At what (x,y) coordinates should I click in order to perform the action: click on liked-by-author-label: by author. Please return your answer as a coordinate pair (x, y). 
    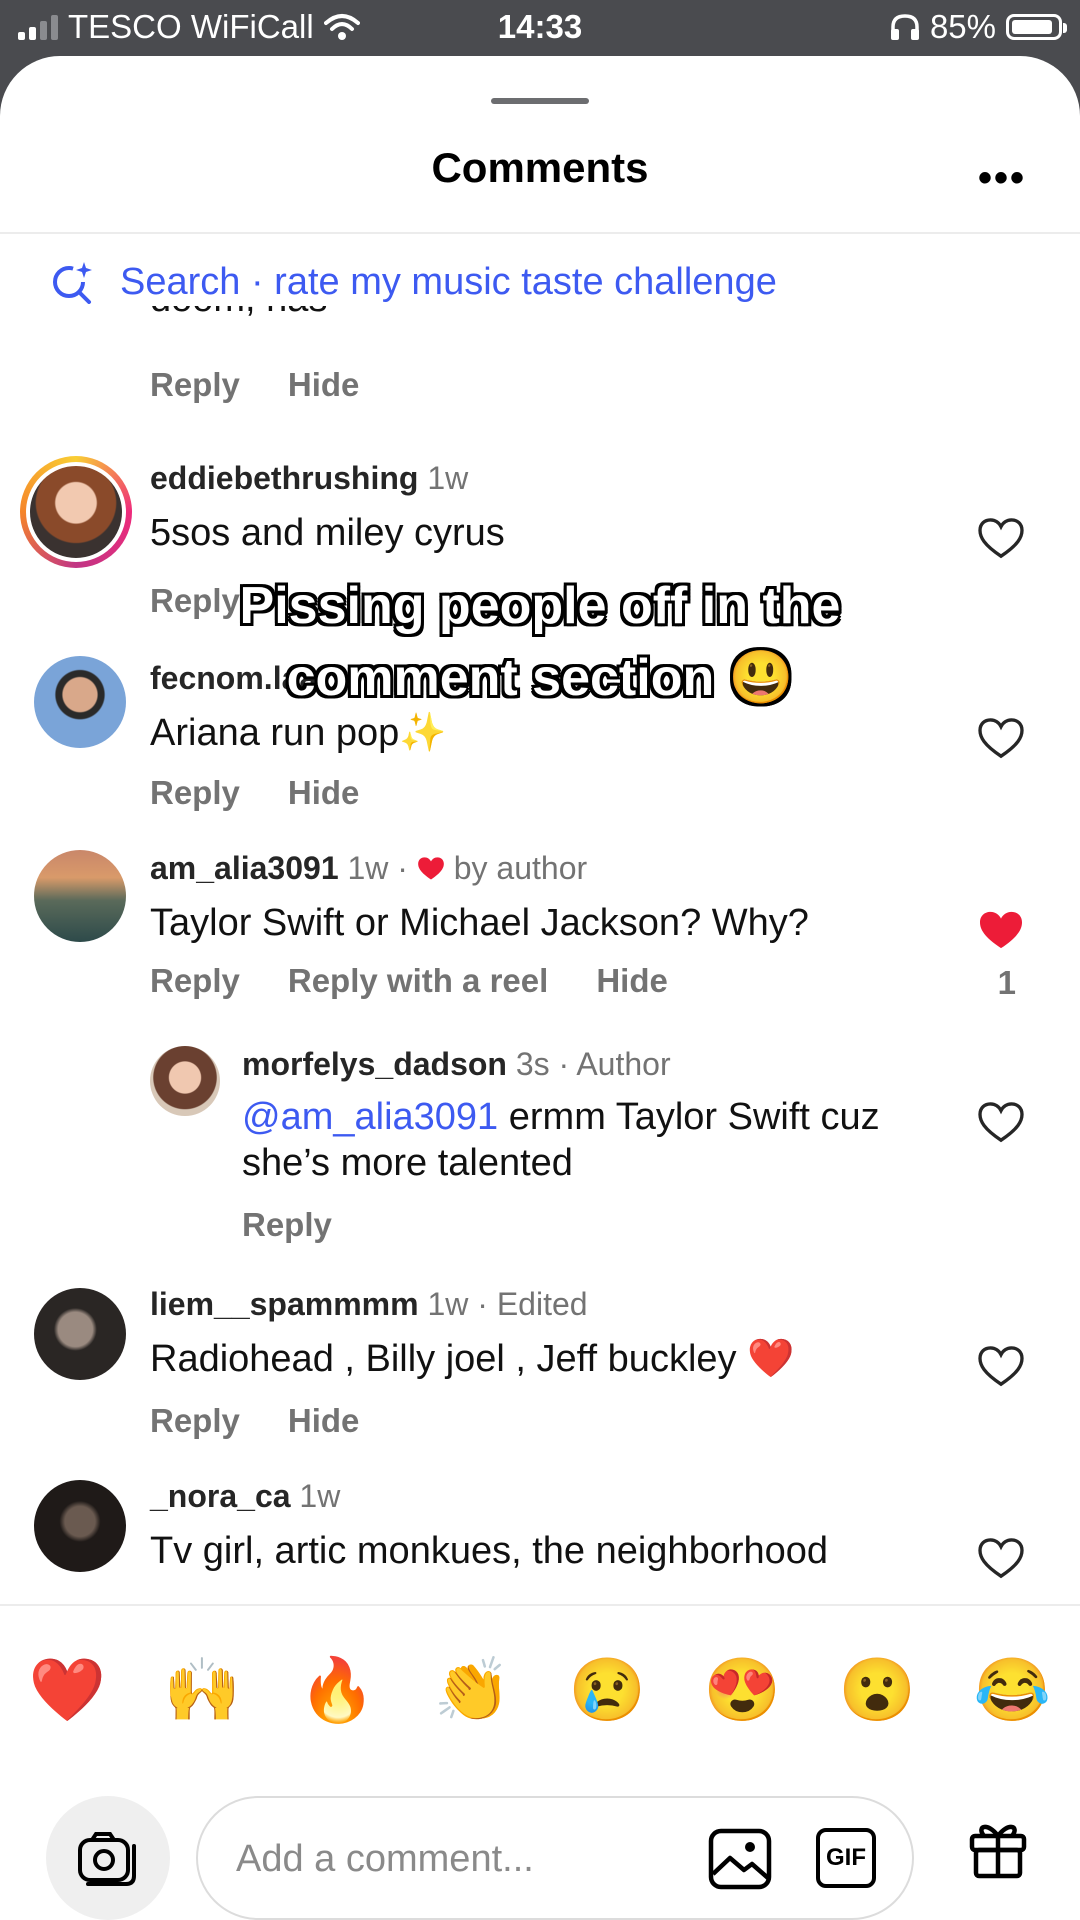
    Looking at the image, I should click on (520, 868).